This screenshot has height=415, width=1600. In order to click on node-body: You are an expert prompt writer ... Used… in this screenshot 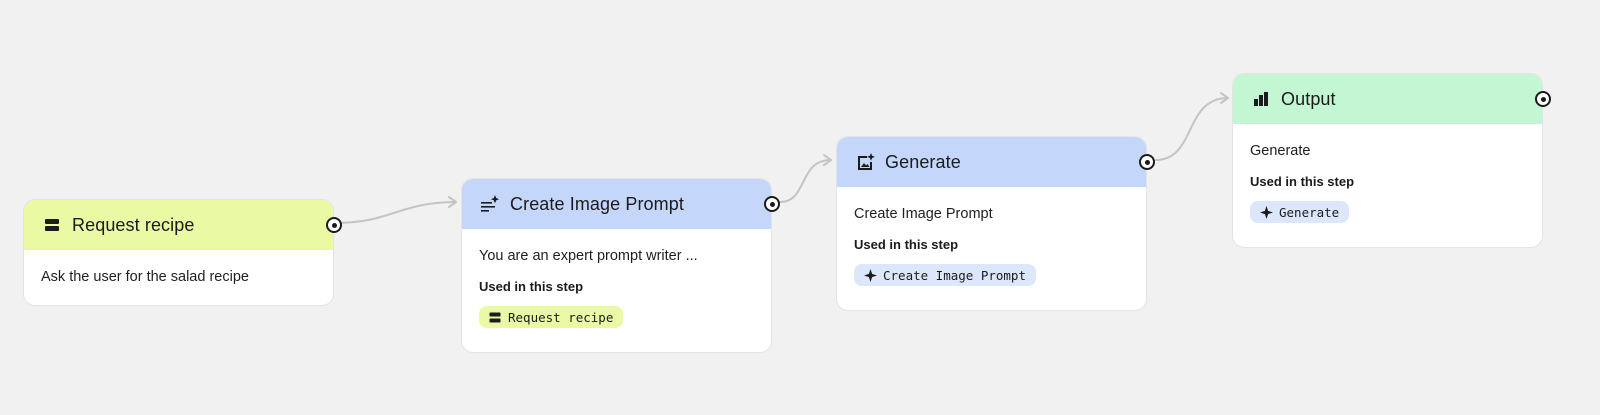, I will do `click(616, 286)`.